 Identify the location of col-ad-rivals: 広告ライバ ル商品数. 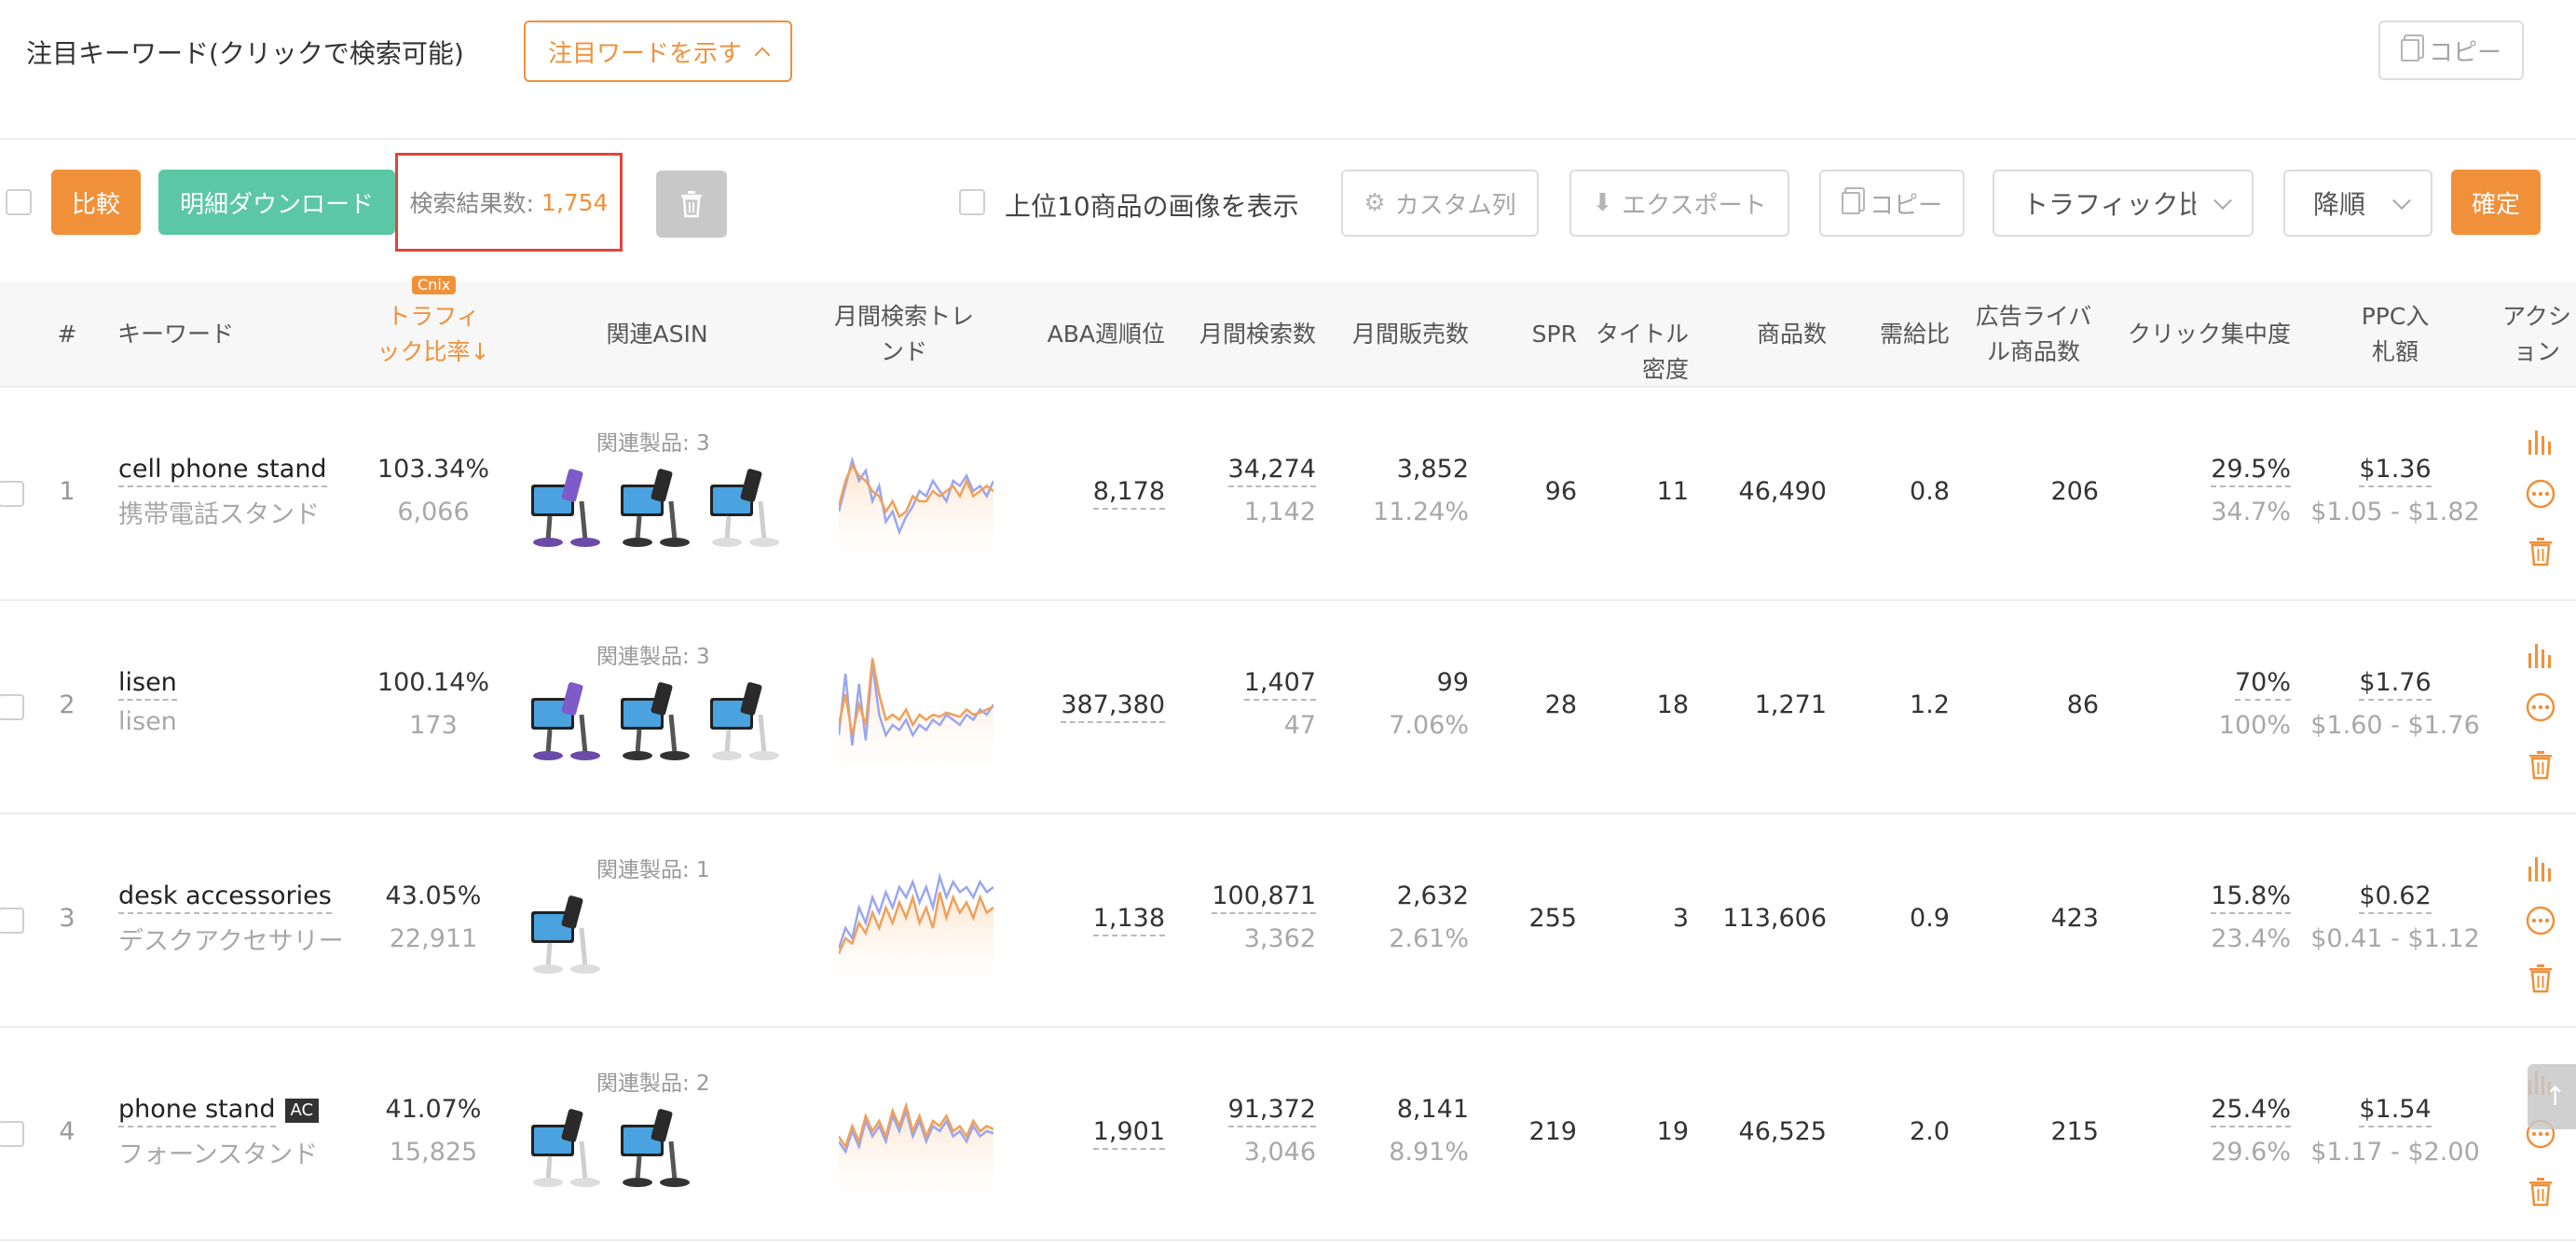
(2033, 334).